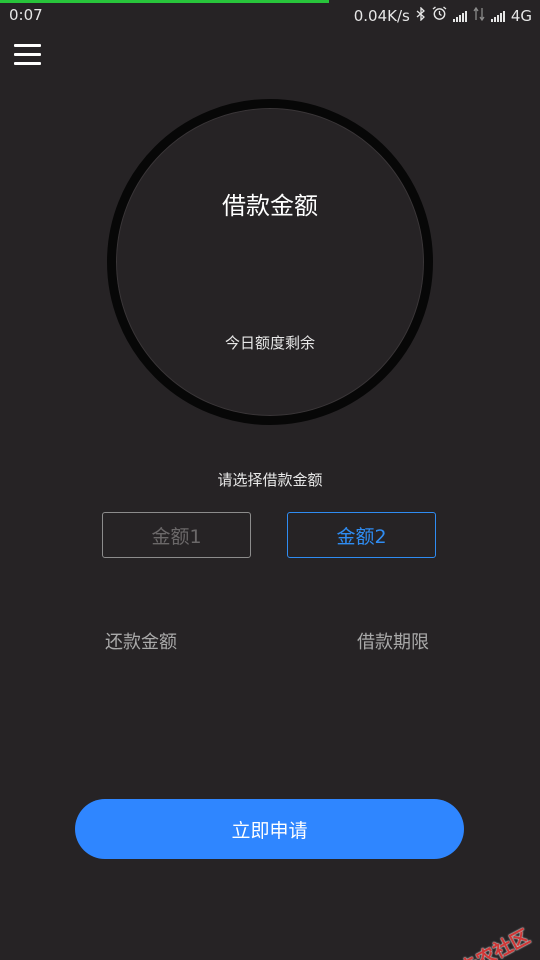 The width and height of the screenshot is (540, 960). Describe the element at coordinates (521, 15) in the screenshot. I see `network-type: 4G` at that location.